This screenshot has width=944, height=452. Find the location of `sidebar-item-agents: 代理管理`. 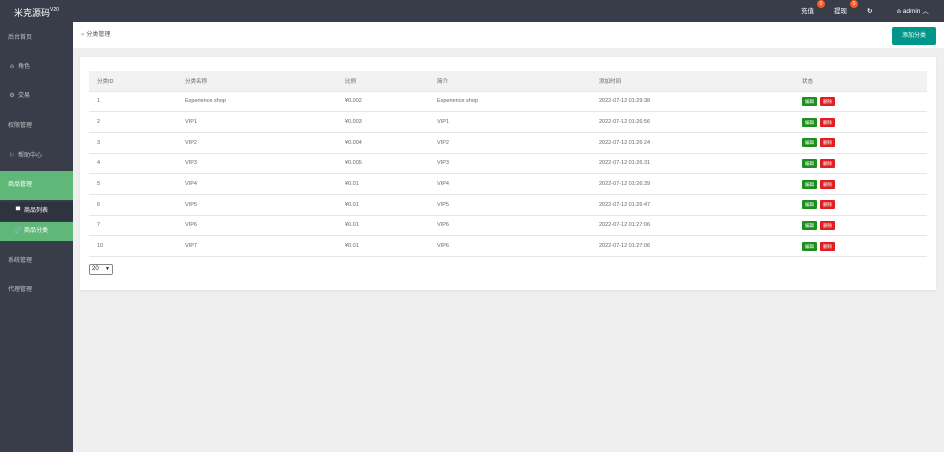

sidebar-item-agents: 代理管理 is located at coordinates (36, 290).